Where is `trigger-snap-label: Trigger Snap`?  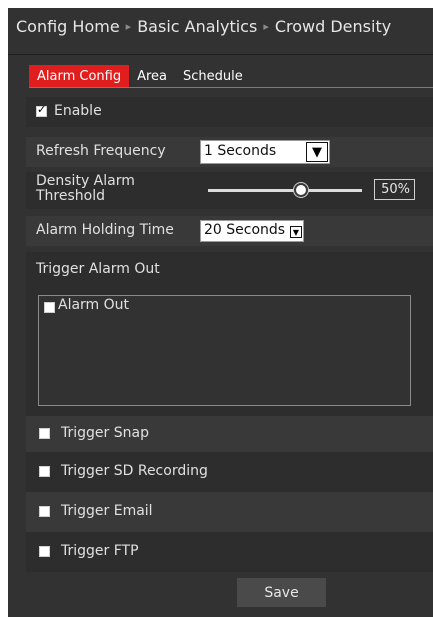
trigger-snap-label: Trigger Snap is located at coordinates (105, 433).